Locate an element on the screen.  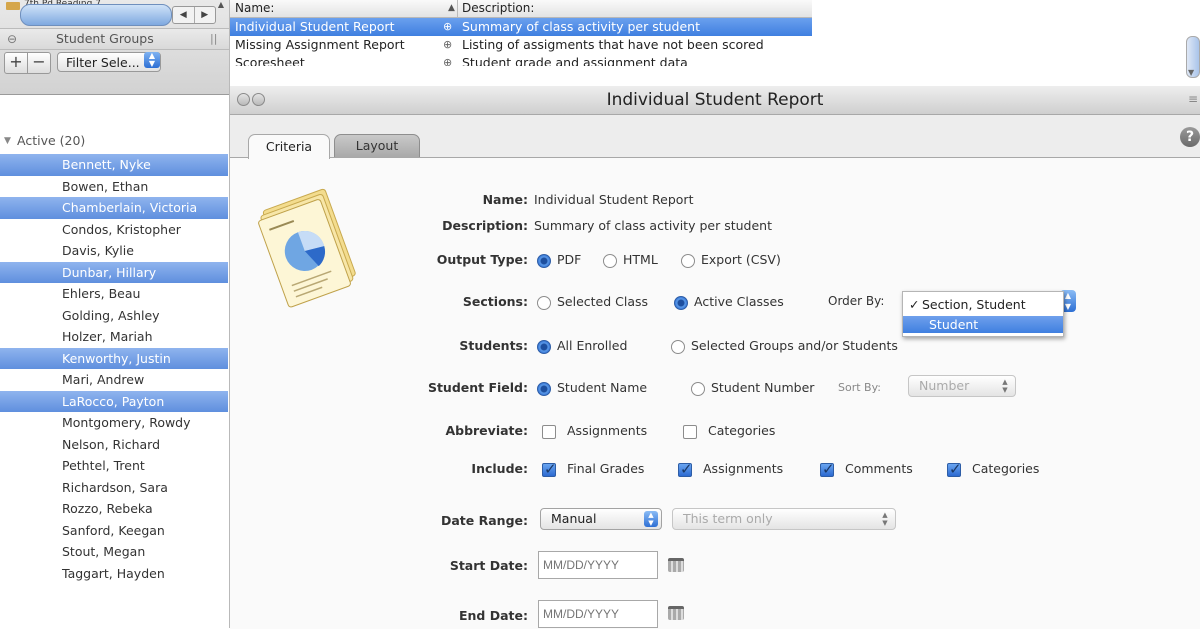
term-popup: This term only ▲ ▼ is located at coordinates (784, 519).